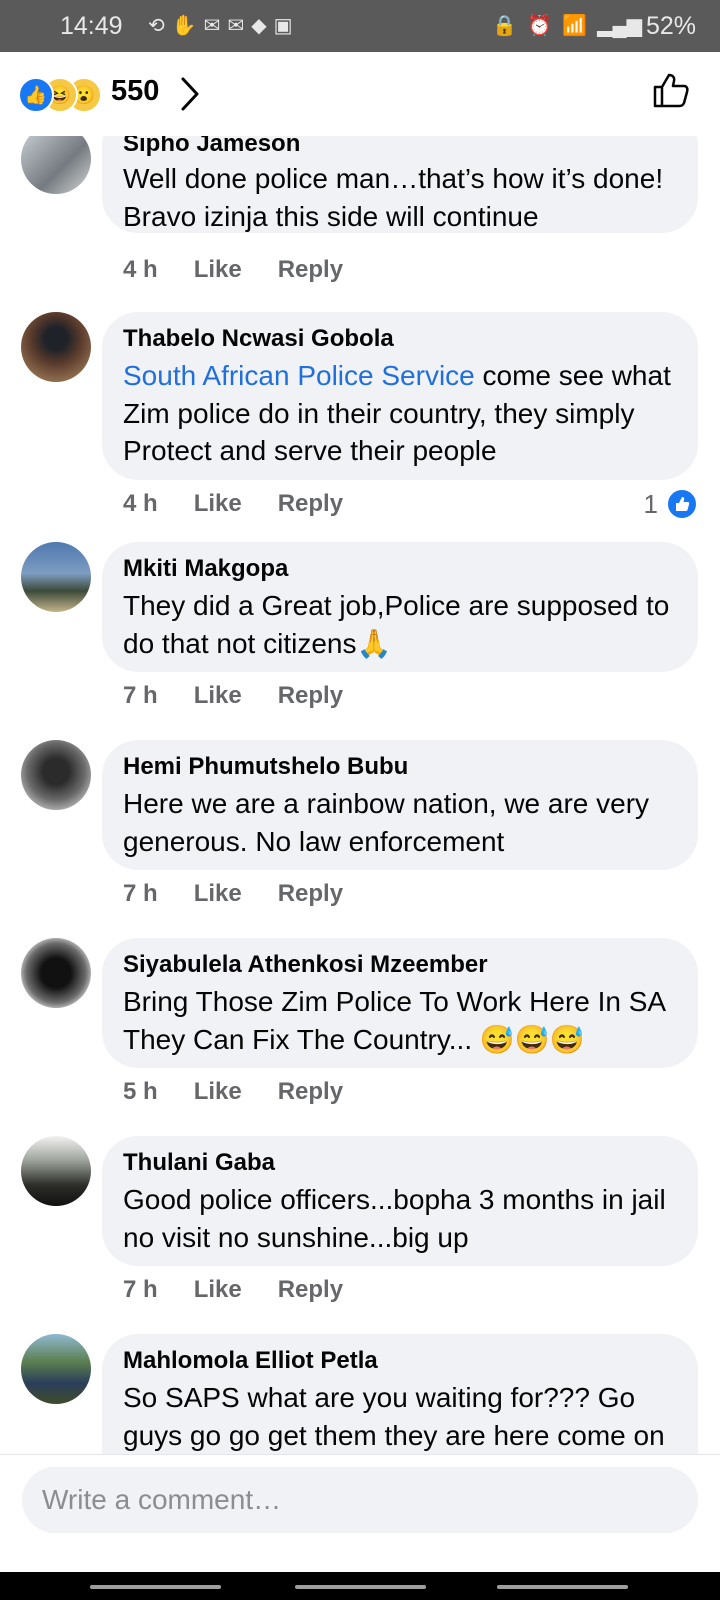 Image resolution: width=720 pixels, height=1600 pixels. Describe the element at coordinates (91, 26) in the screenshot. I see `status-time: 14:49` at that location.